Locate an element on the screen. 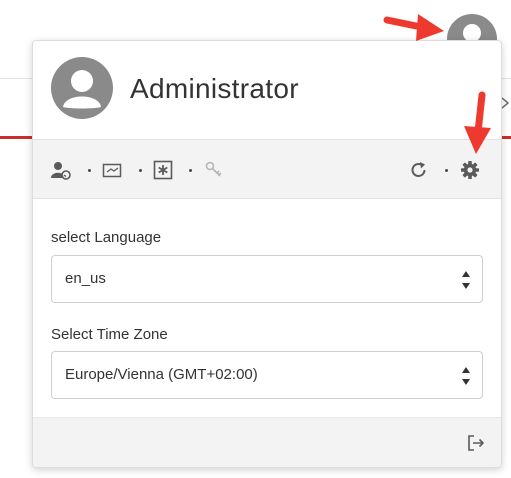 The image size is (511, 478). user-avatar-icon is located at coordinates (82, 89).